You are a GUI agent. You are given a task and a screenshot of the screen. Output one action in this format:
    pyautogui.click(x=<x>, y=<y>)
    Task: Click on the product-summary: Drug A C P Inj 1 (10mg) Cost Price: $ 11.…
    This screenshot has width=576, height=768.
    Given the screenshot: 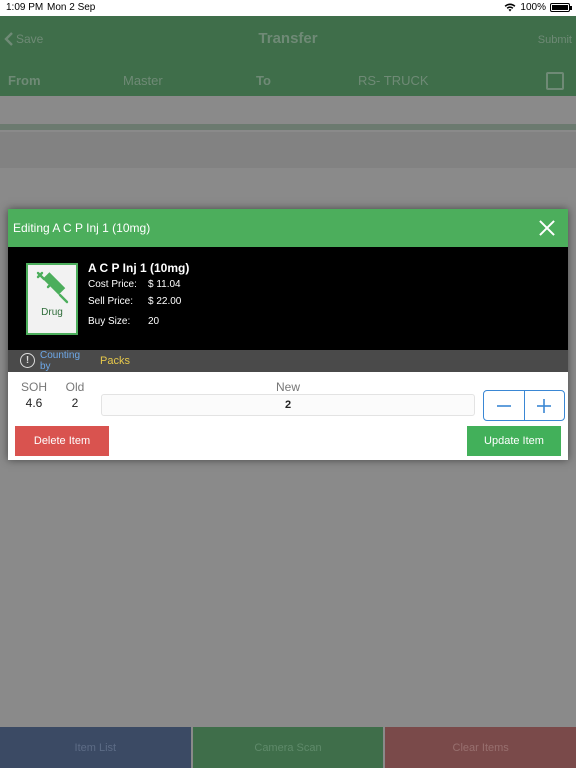 What is the action you would take?
    pyautogui.click(x=288, y=298)
    